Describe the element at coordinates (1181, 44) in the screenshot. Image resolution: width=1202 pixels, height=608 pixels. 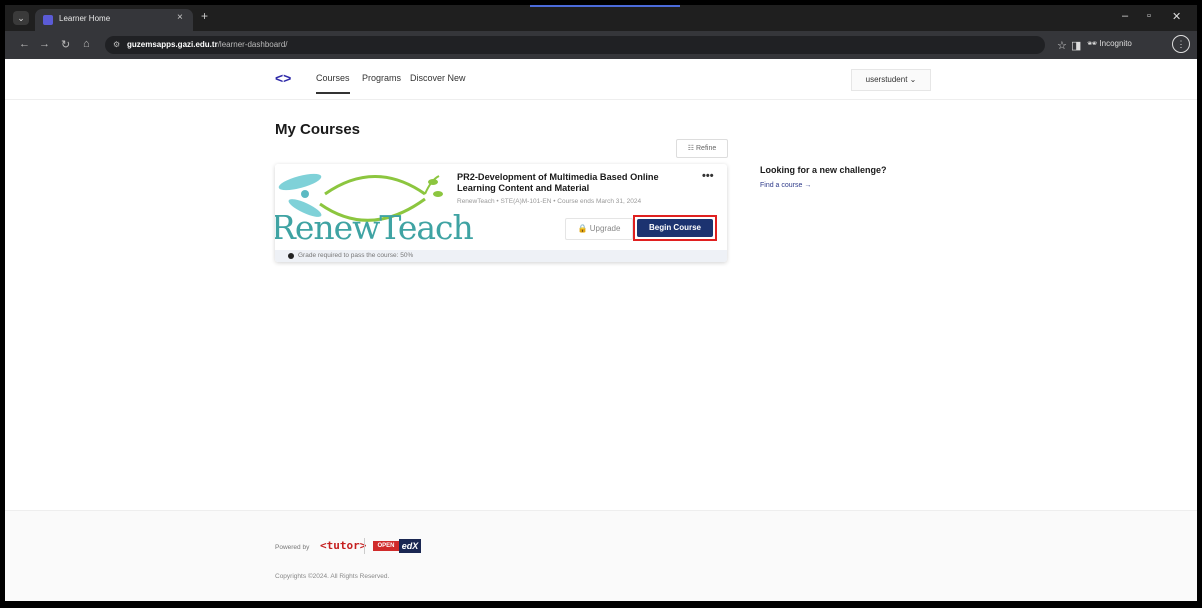
I see `browser-menu-icon: ⋮` at that location.